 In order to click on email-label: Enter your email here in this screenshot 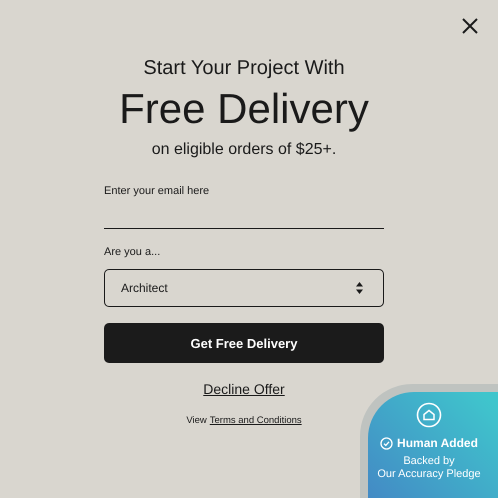, I will do `click(157, 191)`.